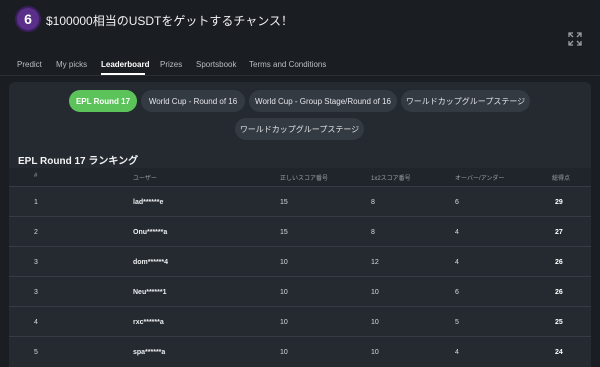 The image size is (600, 367). I want to click on tab-predict: Predict, so click(29, 64).